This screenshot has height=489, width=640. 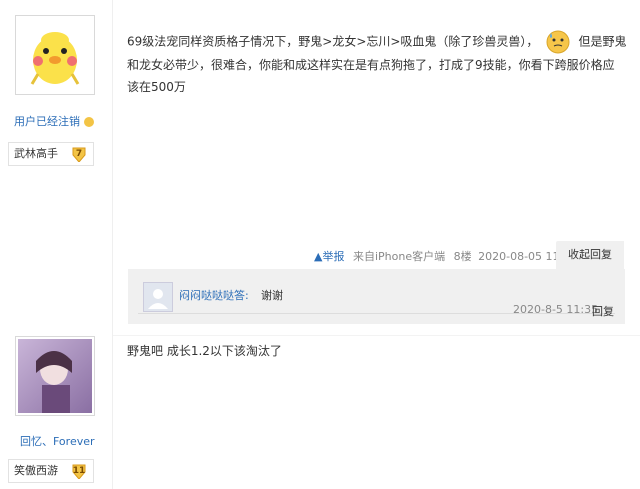 I want to click on username-link: 回忆、Forever, so click(x=57, y=441).